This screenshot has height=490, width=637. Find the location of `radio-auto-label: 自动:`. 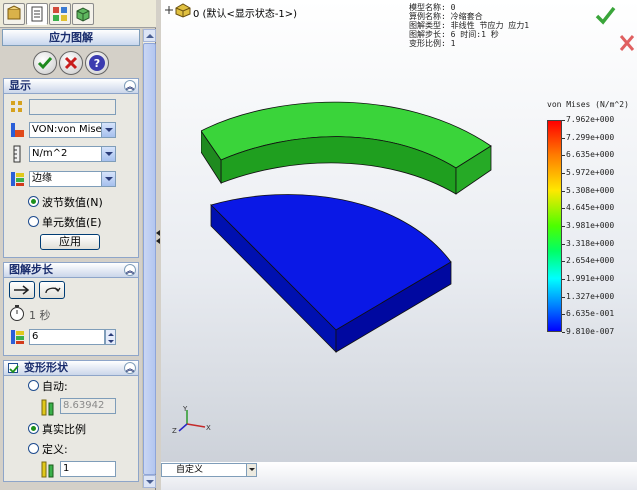

radio-auto-label: 自动: is located at coordinates (55, 386).